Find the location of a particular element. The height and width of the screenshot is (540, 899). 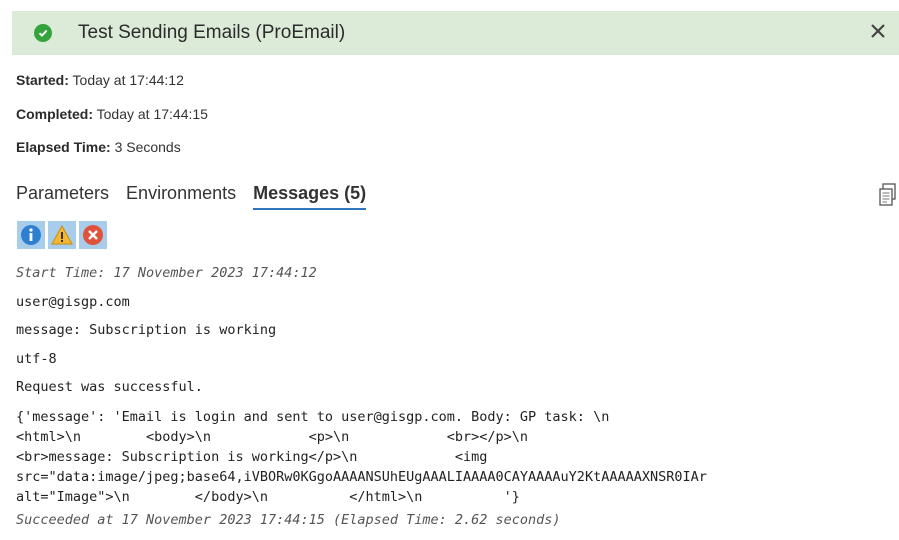

completed-row: Completed: Today at 17:44:15 is located at coordinates (112, 114).